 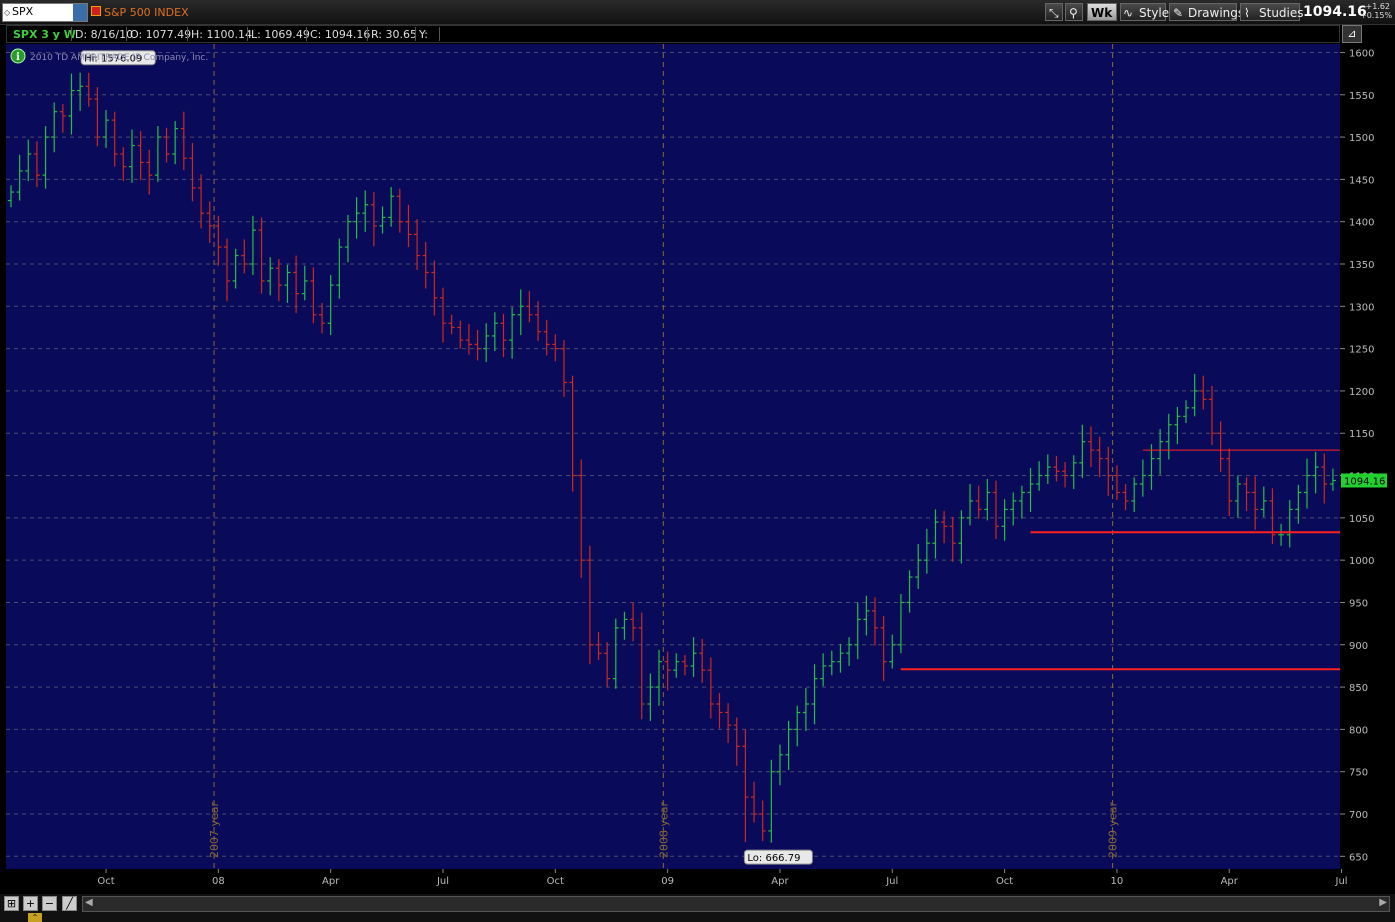 What do you see at coordinates (340, 34) in the screenshot?
I see `close-value: C: 1094.16` at bounding box center [340, 34].